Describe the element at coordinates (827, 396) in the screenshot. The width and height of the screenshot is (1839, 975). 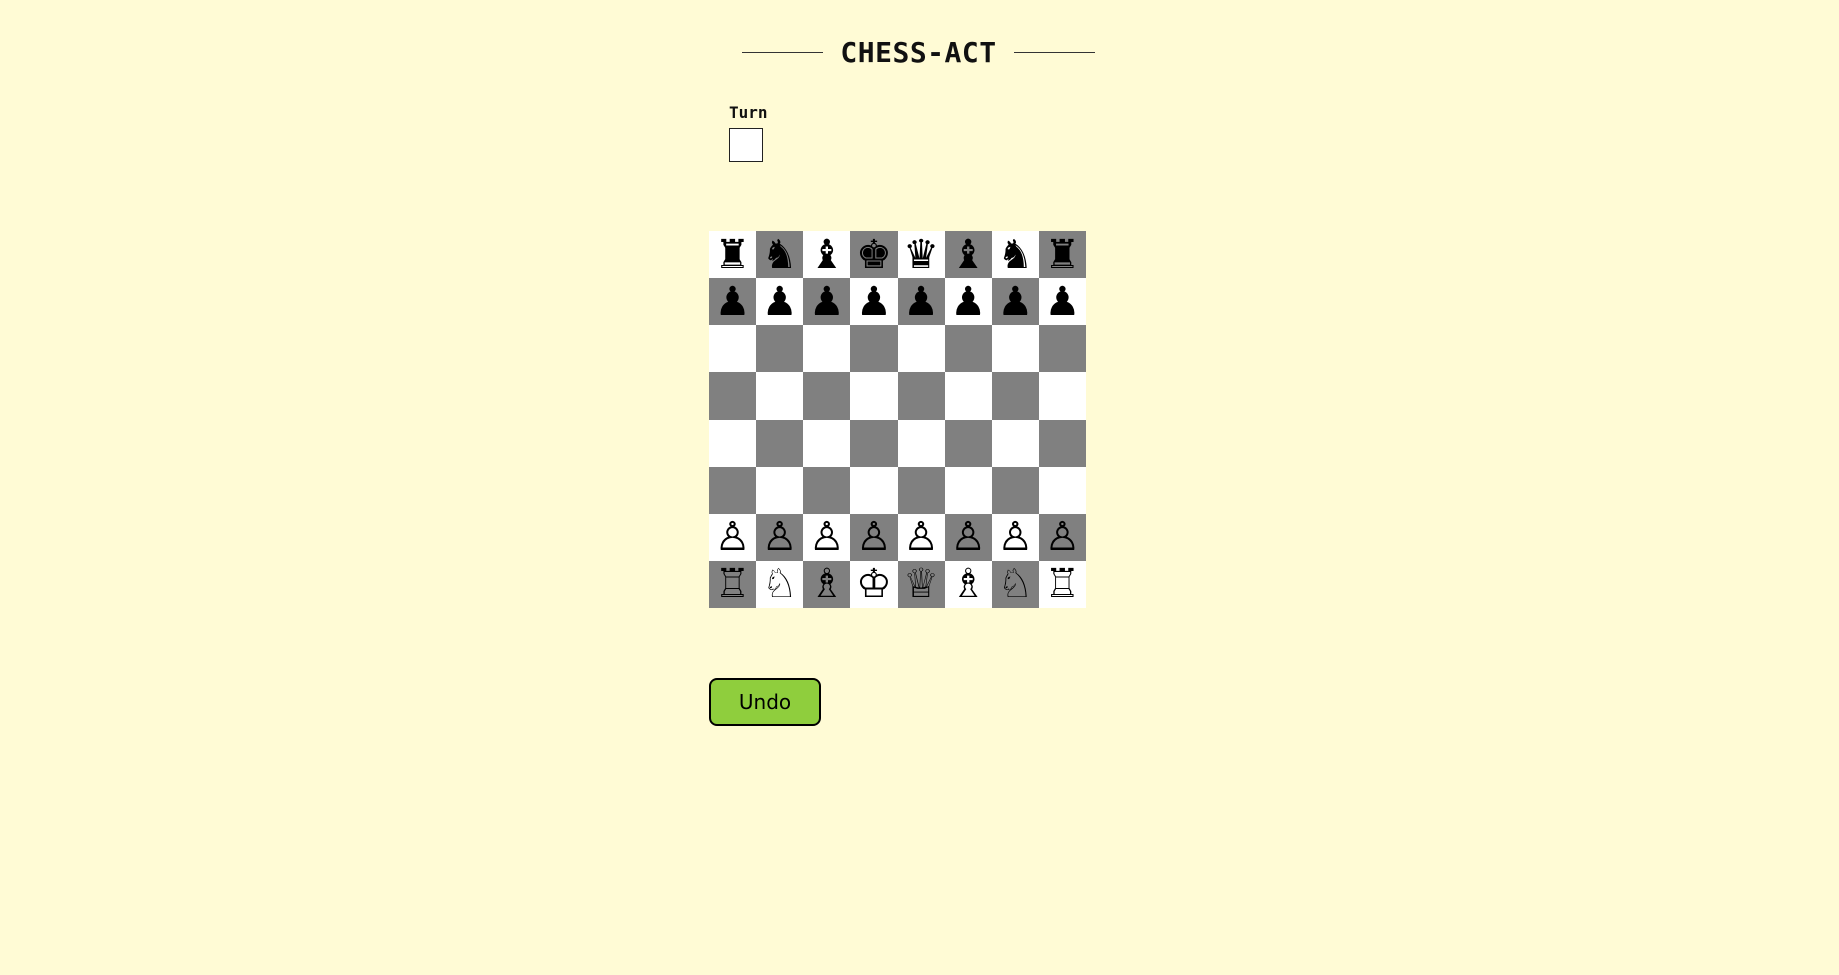
I see `board-square-c5` at that location.